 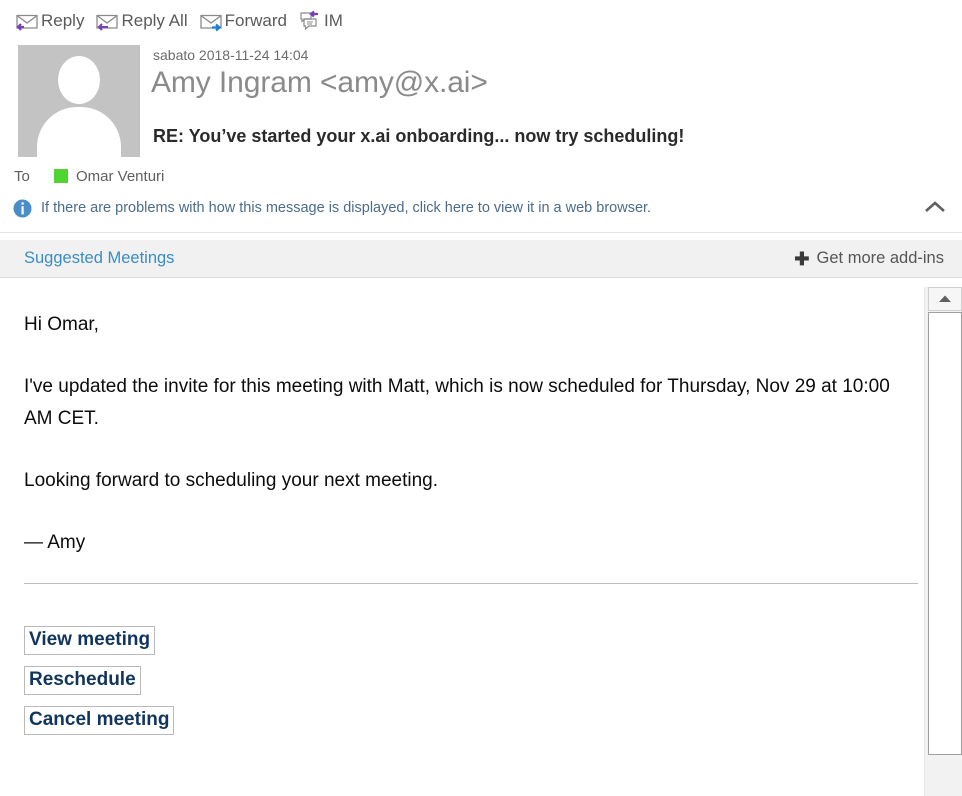 I want to click on body-greeting: Hi Omar,, so click(x=61, y=324).